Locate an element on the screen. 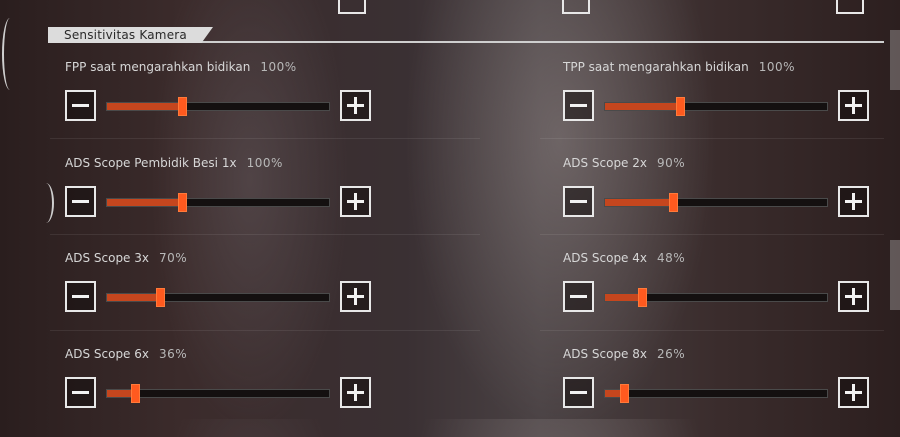  setting-name: ADS Scope 2x is located at coordinates (605, 163).